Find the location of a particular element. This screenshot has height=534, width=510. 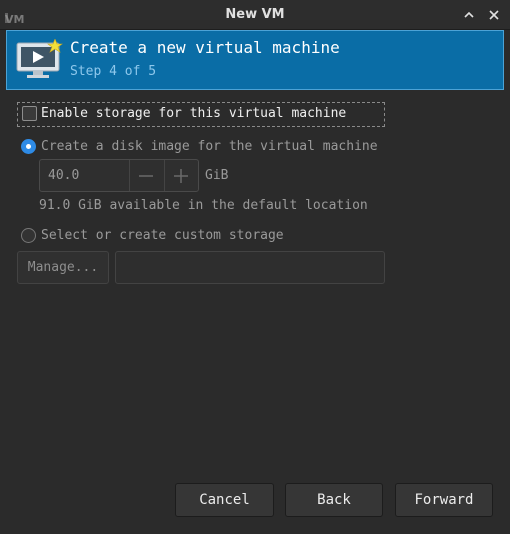

enable-storage-checkbox is located at coordinates (29, 113).